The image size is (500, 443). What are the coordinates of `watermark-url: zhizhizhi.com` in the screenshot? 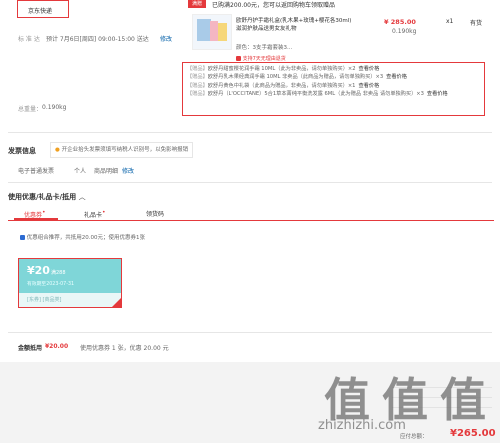 It's located at (362, 425).